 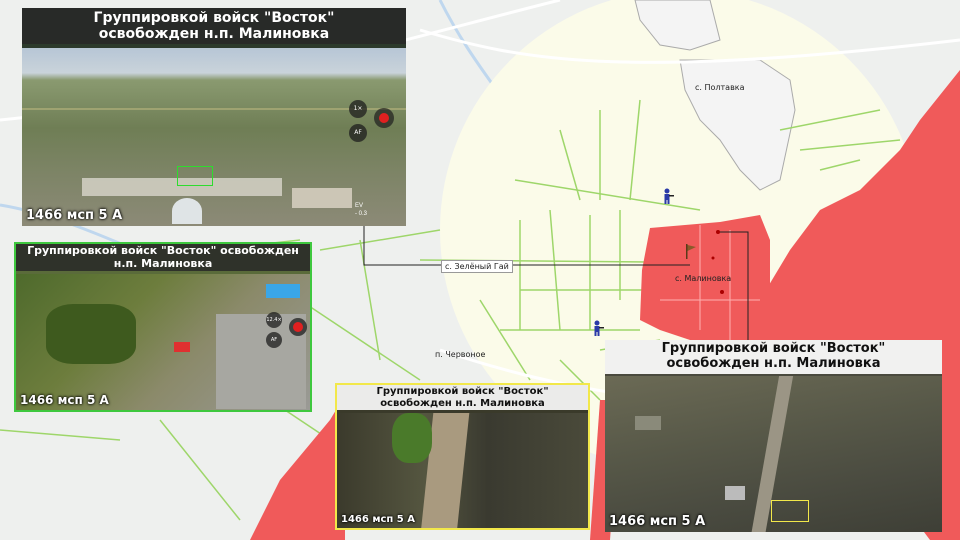 What do you see at coordinates (460, 354) in the screenshot?
I see `place-label-chervonoe: п. Червоное` at bounding box center [460, 354].